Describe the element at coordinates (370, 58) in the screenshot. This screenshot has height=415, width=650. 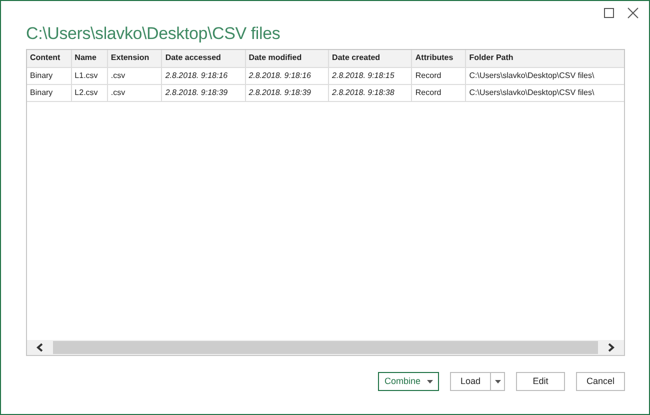
I see `column-header: Date created` at that location.